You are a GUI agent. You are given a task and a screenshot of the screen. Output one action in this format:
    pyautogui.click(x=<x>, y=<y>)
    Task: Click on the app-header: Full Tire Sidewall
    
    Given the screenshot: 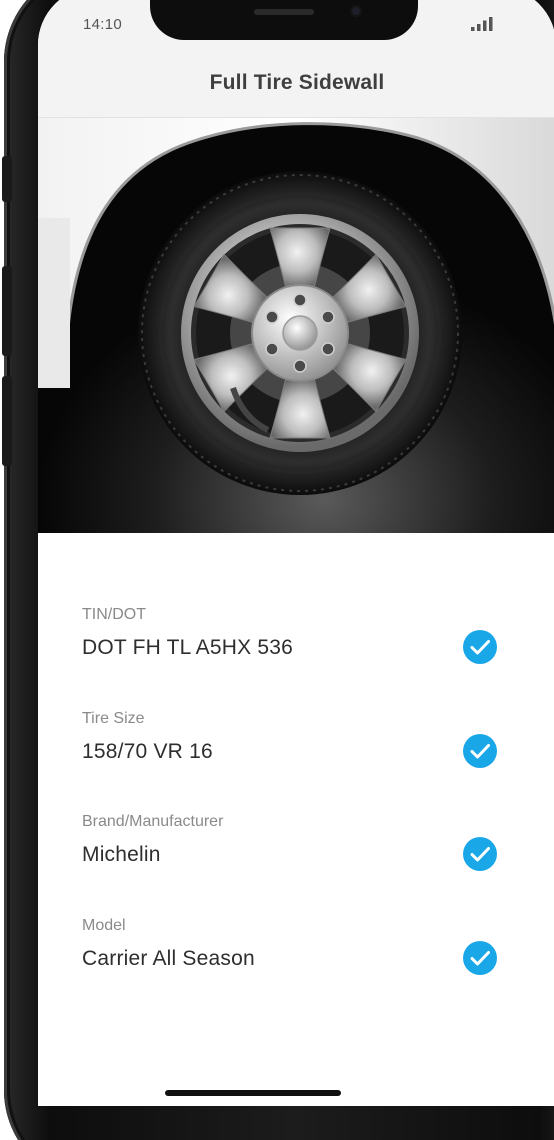 What is the action you would take?
    pyautogui.click(x=296, y=87)
    